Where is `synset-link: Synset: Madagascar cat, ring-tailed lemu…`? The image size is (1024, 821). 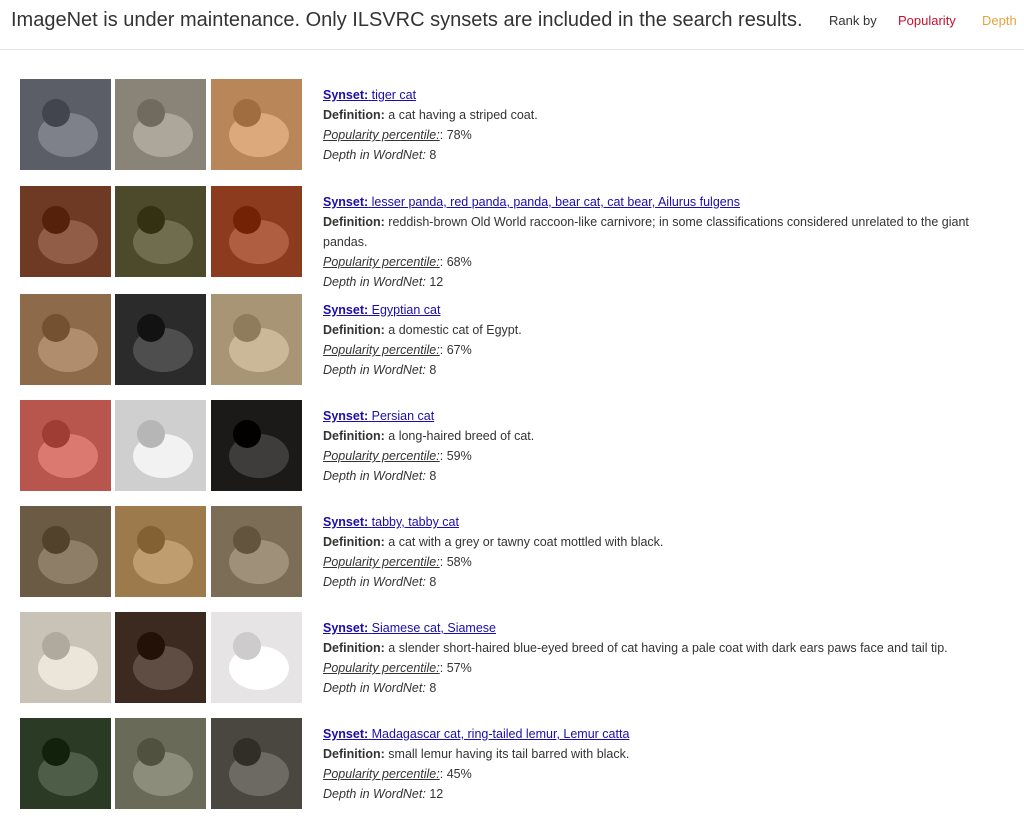 synset-link: Synset: Madagascar cat, ring-tailed lemu… is located at coordinates (476, 734).